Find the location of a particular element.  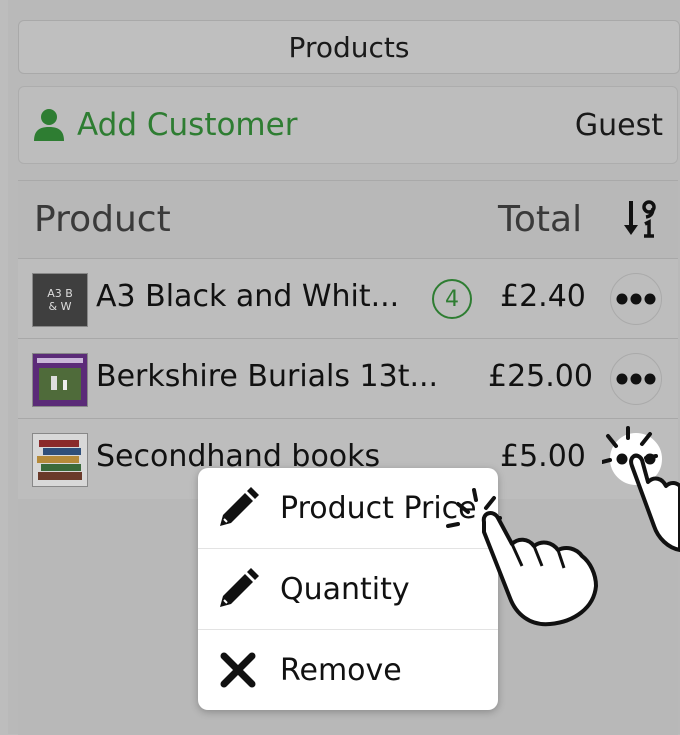

customer-bar: Add Customer Guest is located at coordinates (348, 125).